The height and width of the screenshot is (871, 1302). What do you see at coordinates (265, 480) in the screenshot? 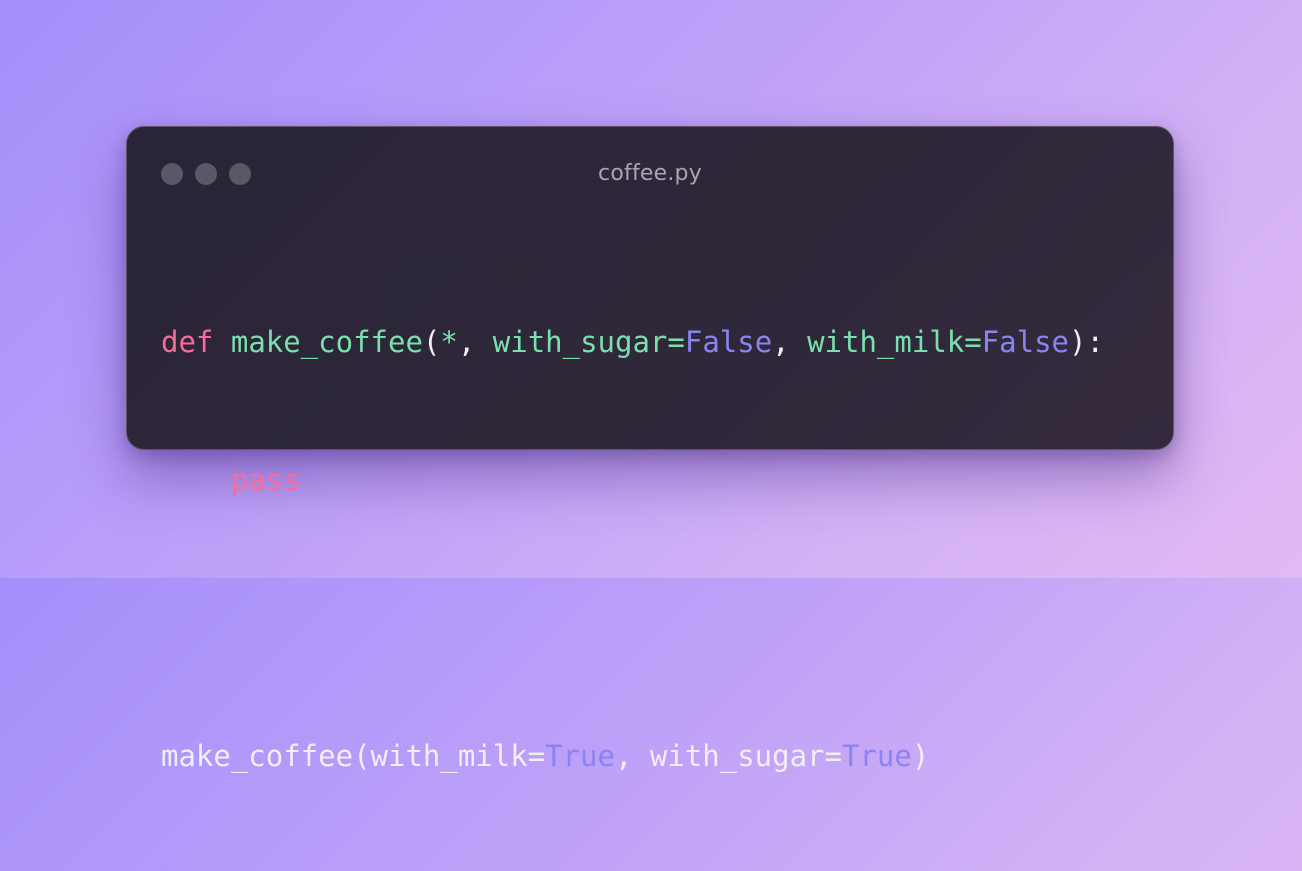
I see `keyword-pass: pass` at bounding box center [265, 480].